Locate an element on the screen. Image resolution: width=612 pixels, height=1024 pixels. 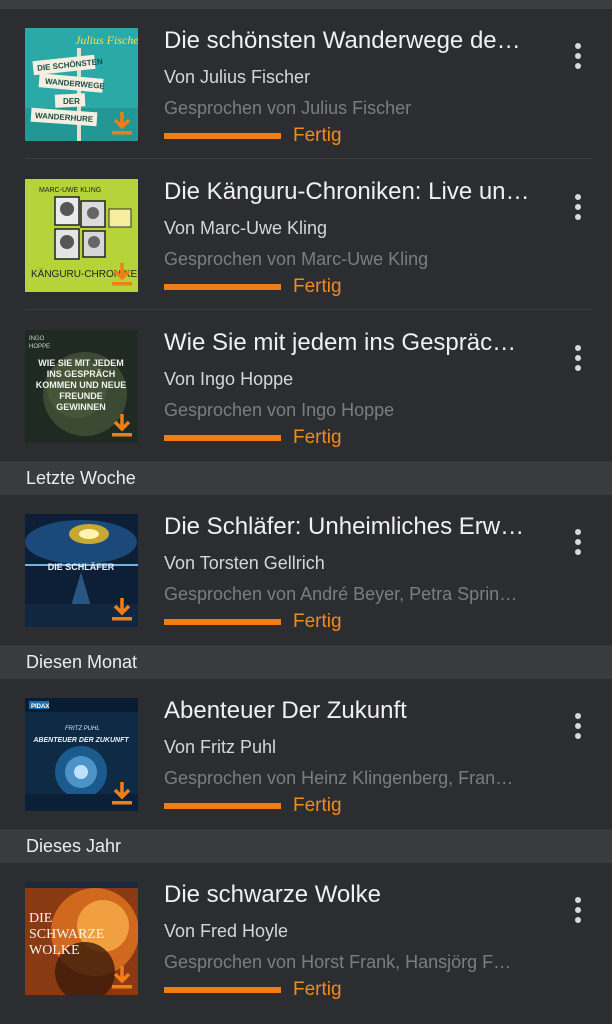
cover-image: DIE SCHWARZE WOLKE is located at coordinates (81, 938).